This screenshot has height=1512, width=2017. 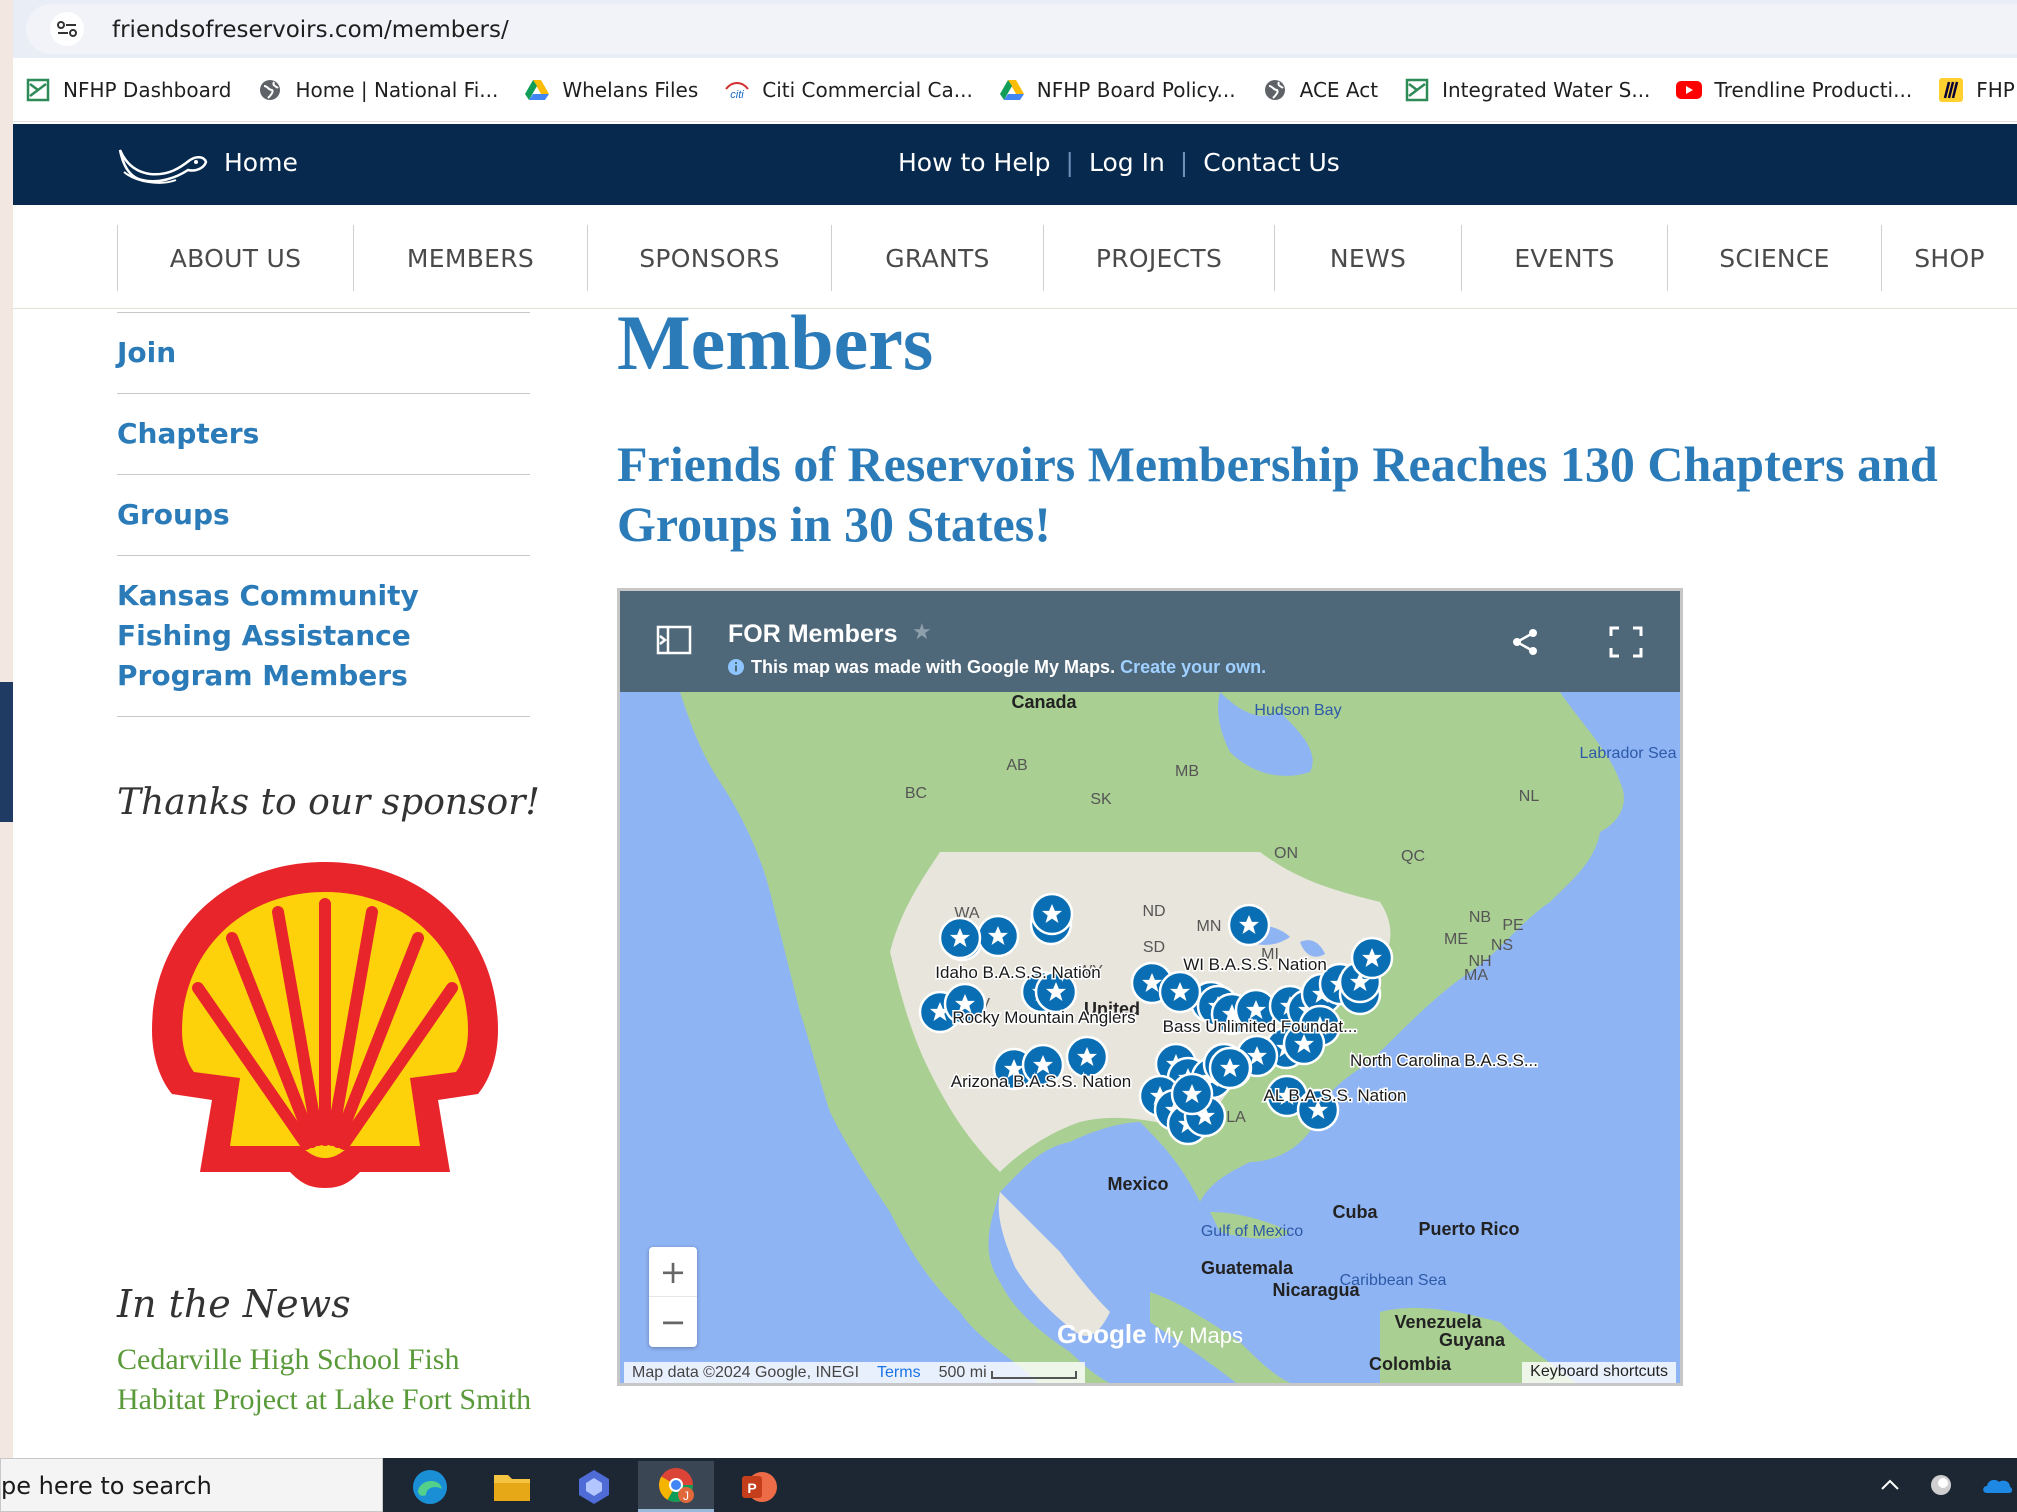 What do you see at coordinates (1008, 1485) in the screenshot?
I see `windows-taskbar: pe here to search J P` at bounding box center [1008, 1485].